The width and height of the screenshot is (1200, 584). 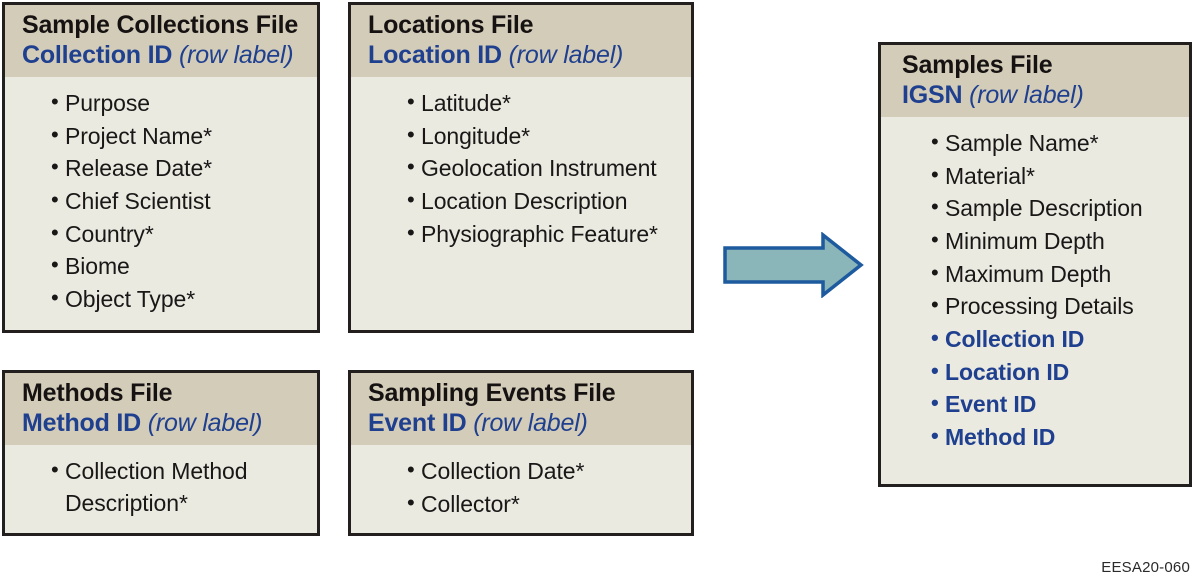 What do you see at coordinates (545, 504) in the screenshot?
I see `field-item: Collector*` at bounding box center [545, 504].